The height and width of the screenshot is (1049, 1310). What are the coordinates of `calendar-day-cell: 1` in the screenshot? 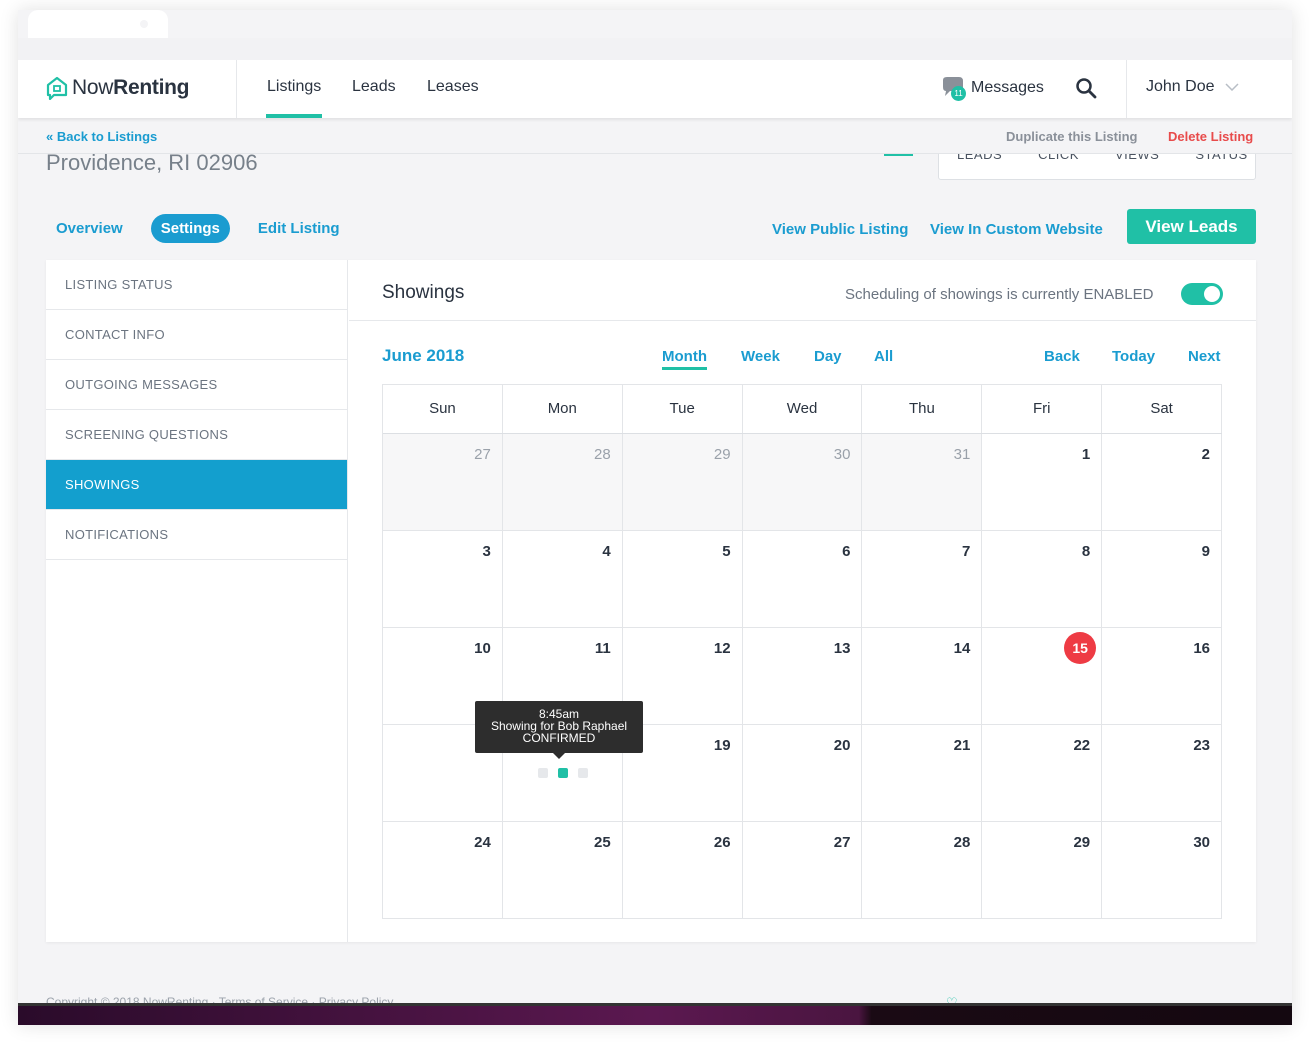 It's located at (1042, 482).